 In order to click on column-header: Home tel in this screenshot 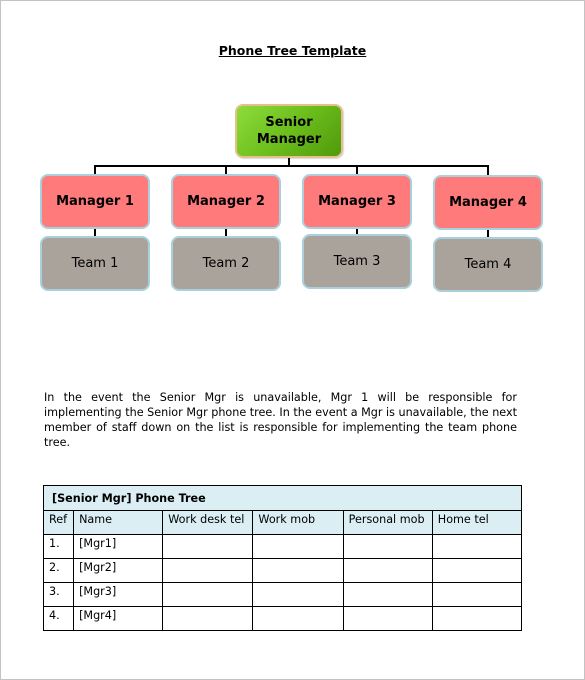, I will do `click(477, 522)`.